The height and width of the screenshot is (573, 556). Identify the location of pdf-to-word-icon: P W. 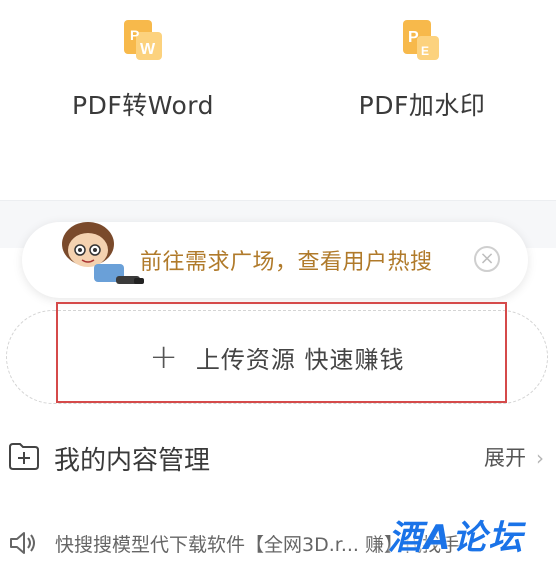
(143, 40).